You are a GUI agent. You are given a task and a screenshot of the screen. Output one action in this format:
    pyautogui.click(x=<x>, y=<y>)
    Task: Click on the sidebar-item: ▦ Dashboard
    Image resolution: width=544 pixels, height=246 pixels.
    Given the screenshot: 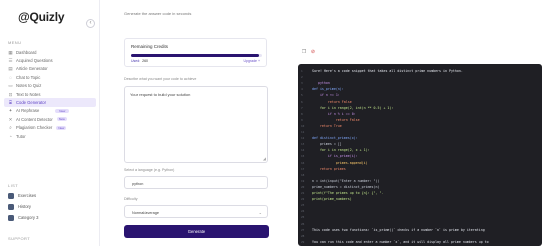 What is the action you would take?
    pyautogui.click(x=50, y=52)
    